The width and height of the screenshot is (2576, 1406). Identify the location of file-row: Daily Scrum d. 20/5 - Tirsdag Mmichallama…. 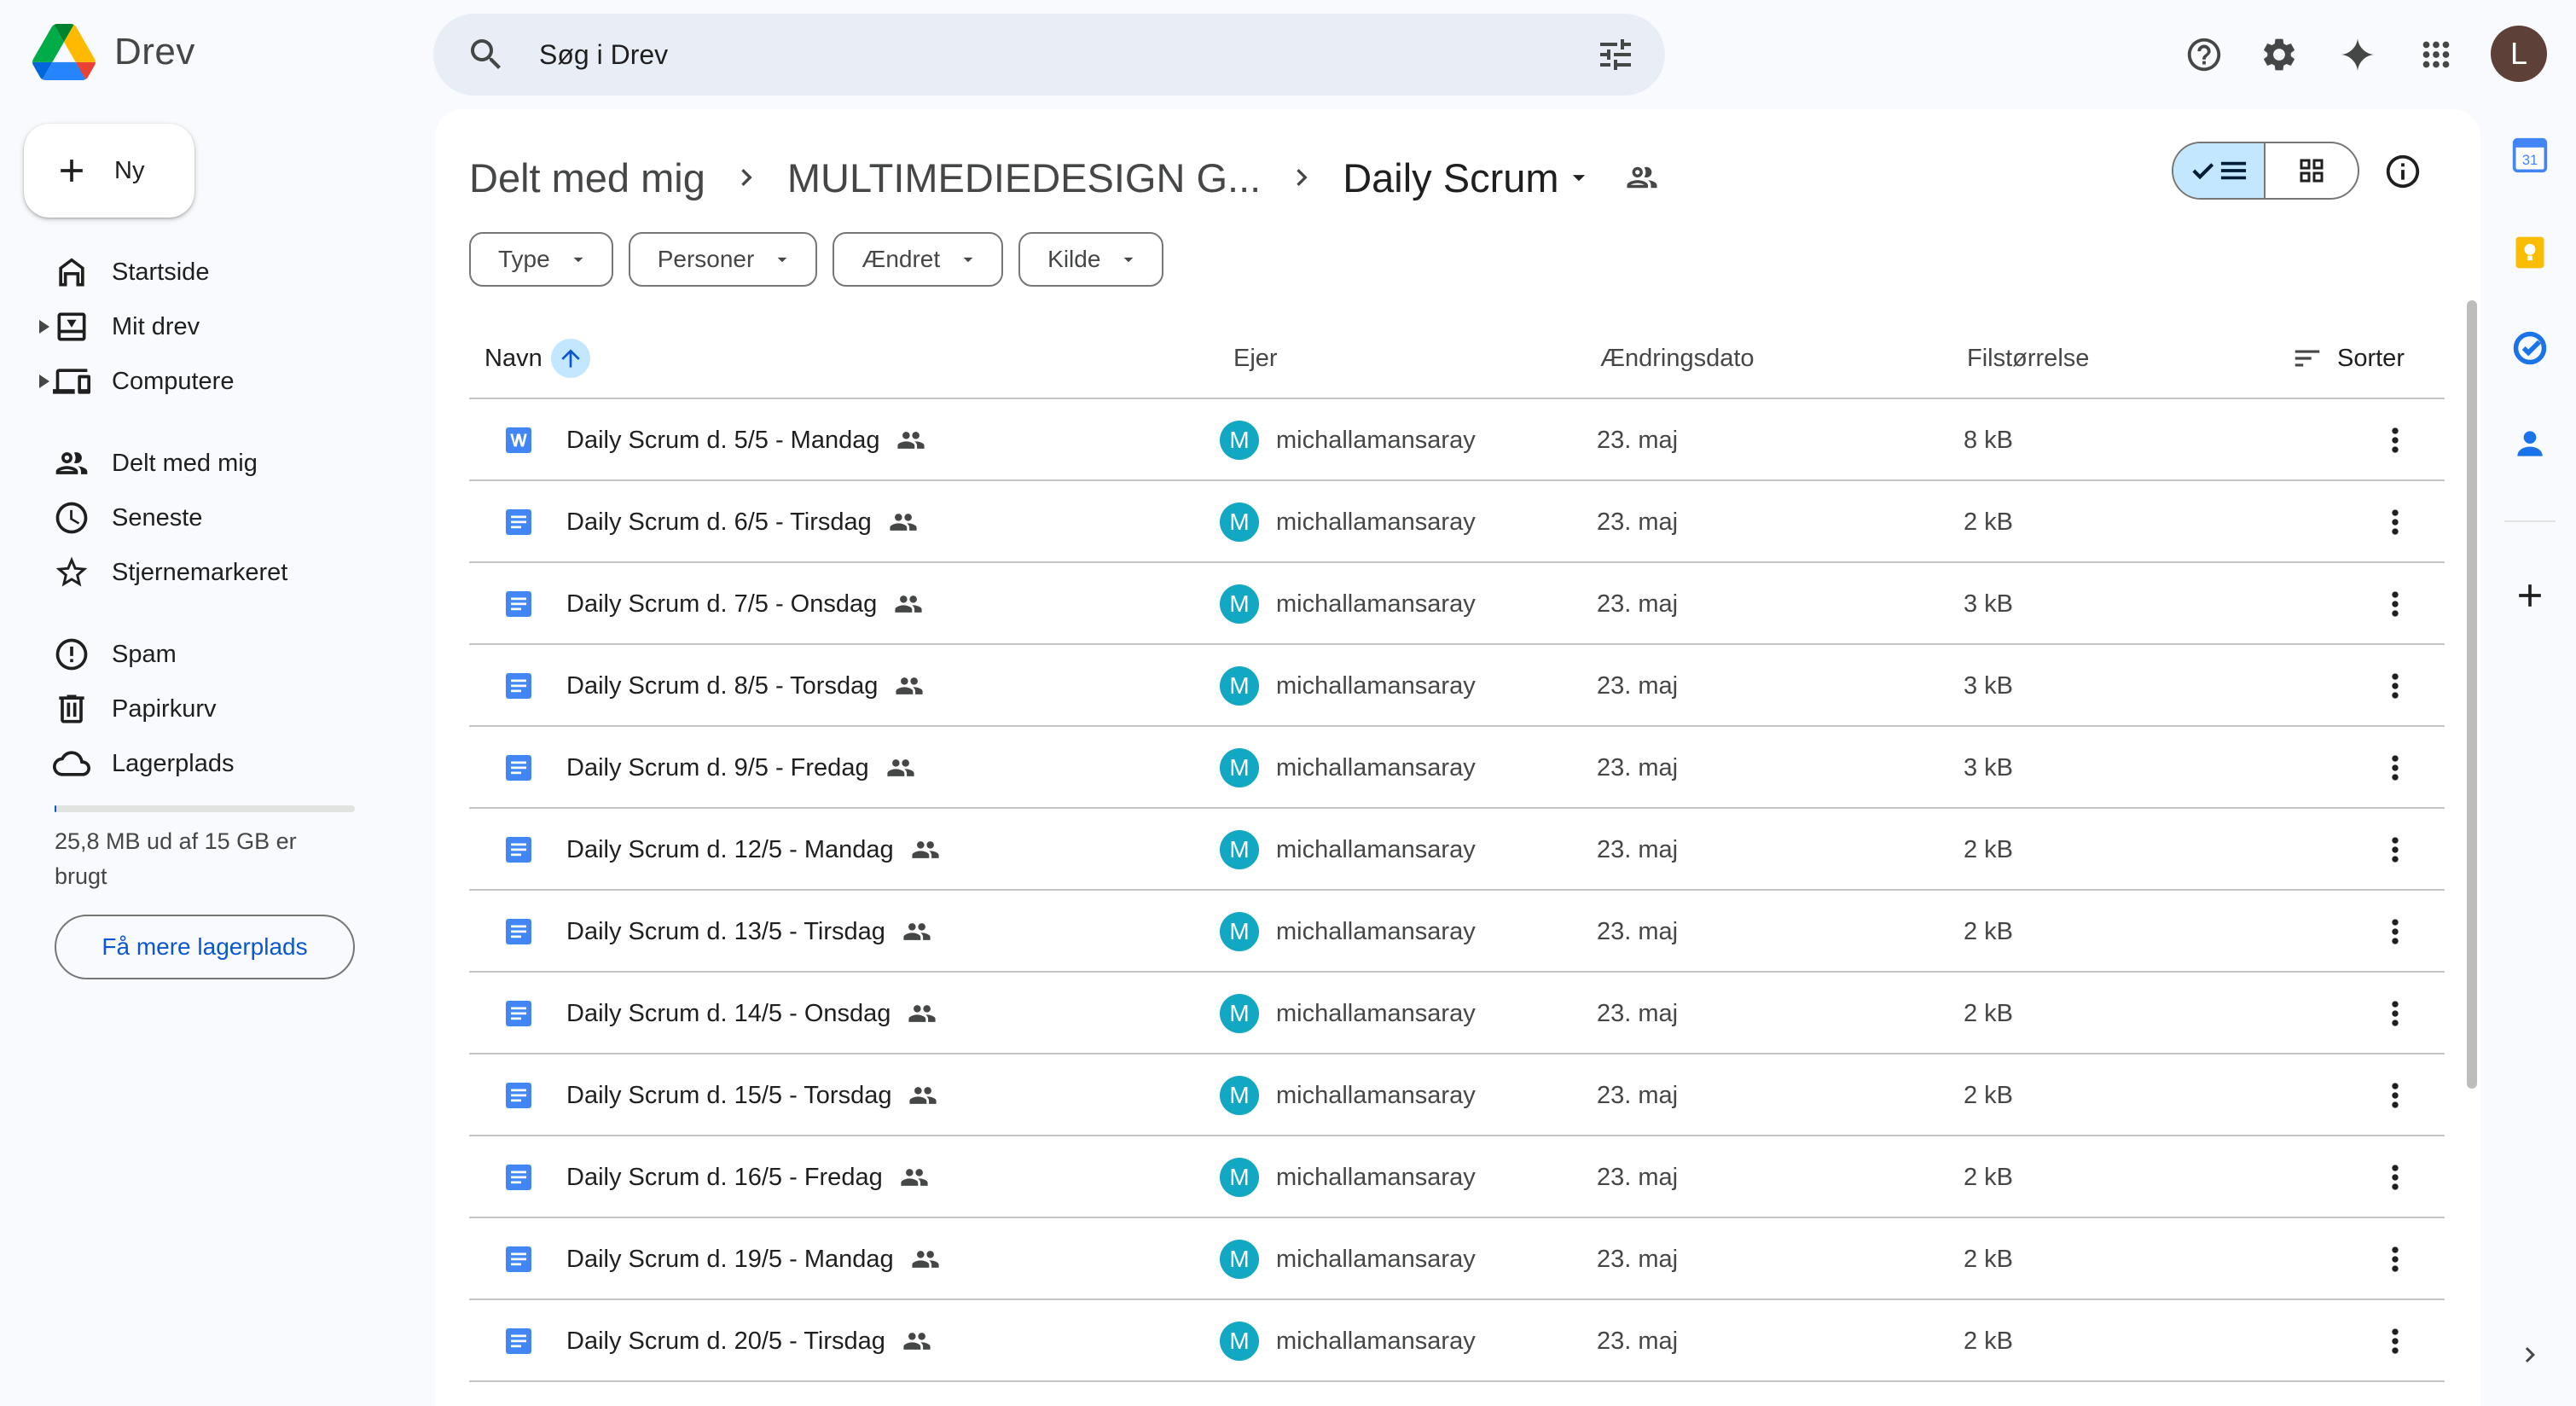
(1457, 1341).